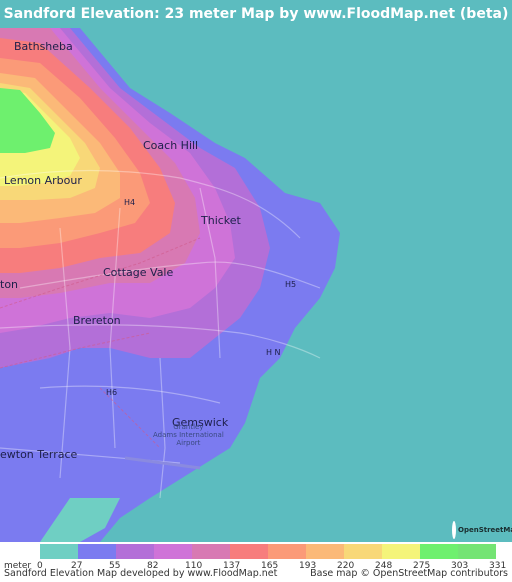  What do you see at coordinates (291, 284) in the screenshot?
I see `road-label-h5: H5` at bounding box center [291, 284].